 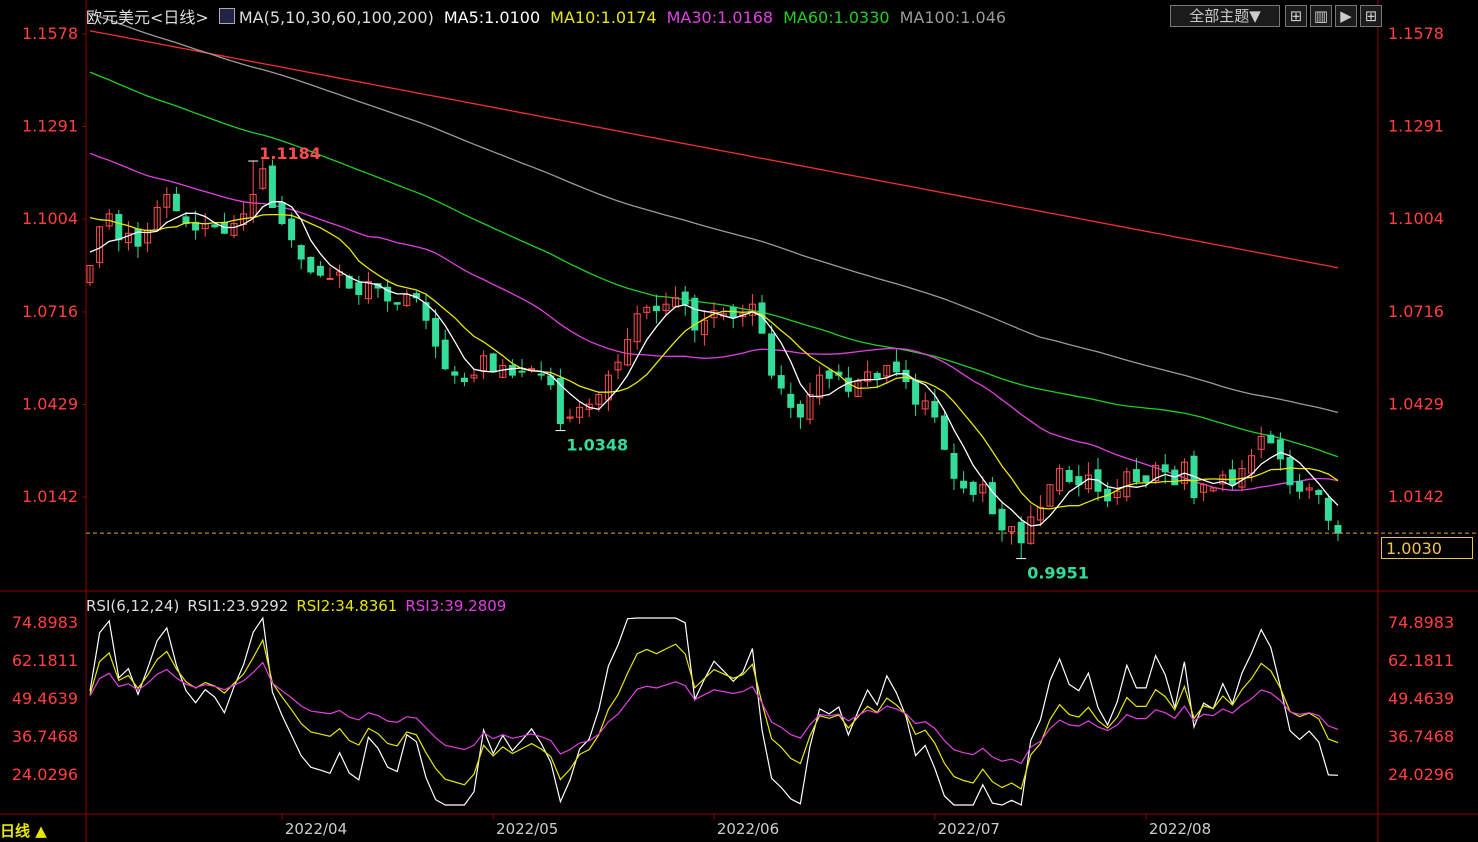 I want to click on play-button: ▶, so click(x=1346, y=16).